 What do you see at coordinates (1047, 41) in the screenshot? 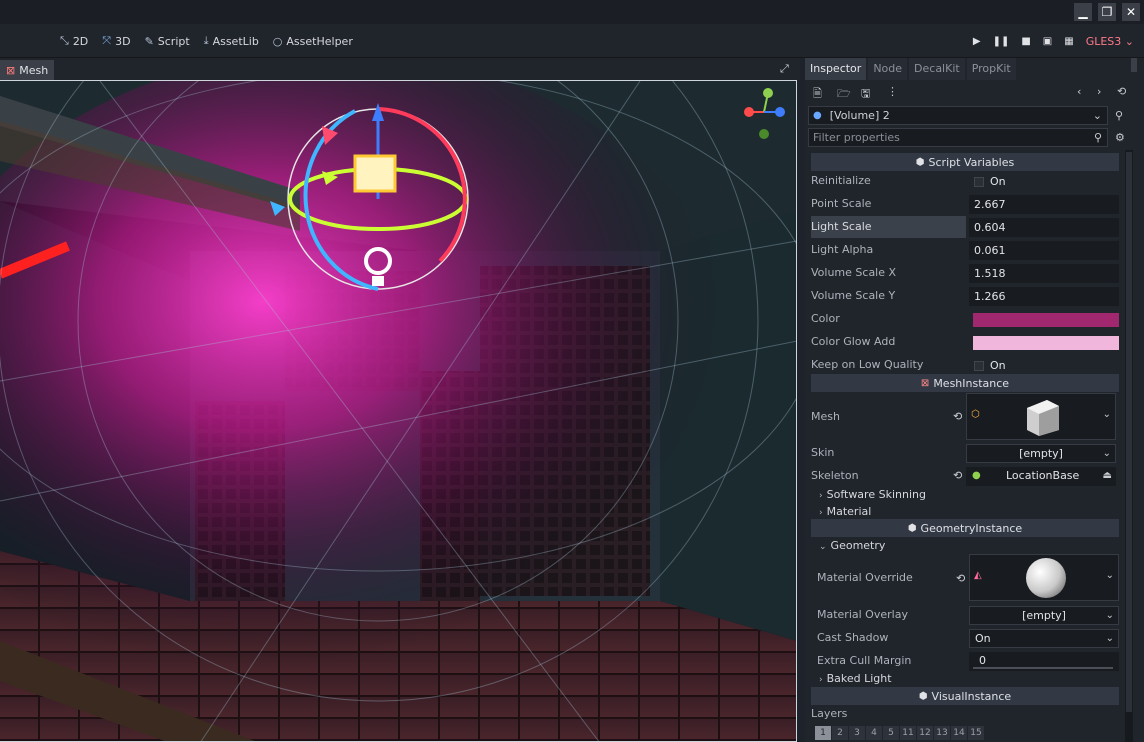
I see `play-scene-icon: ▣` at bounding box center [1047, 41].